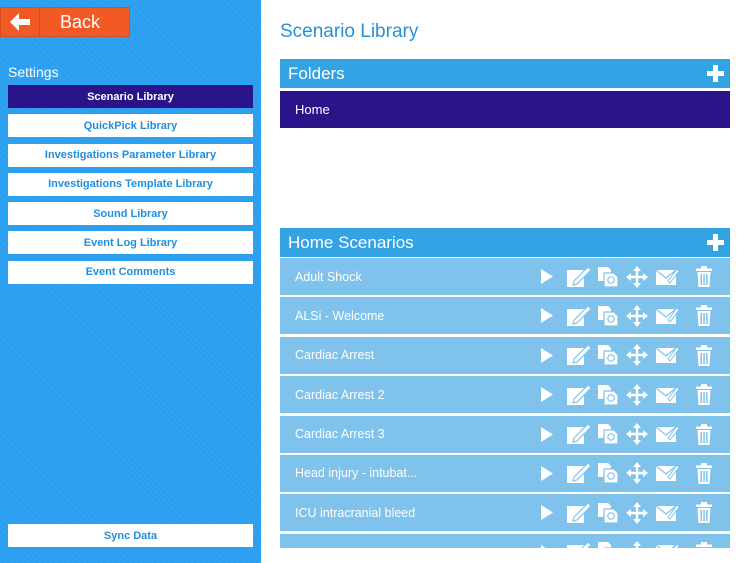  What do you see at coordinates (505, 355) in the screenshot?
I see `scenario-row: Cardiac Arrest` at bounding box center [505, 355].